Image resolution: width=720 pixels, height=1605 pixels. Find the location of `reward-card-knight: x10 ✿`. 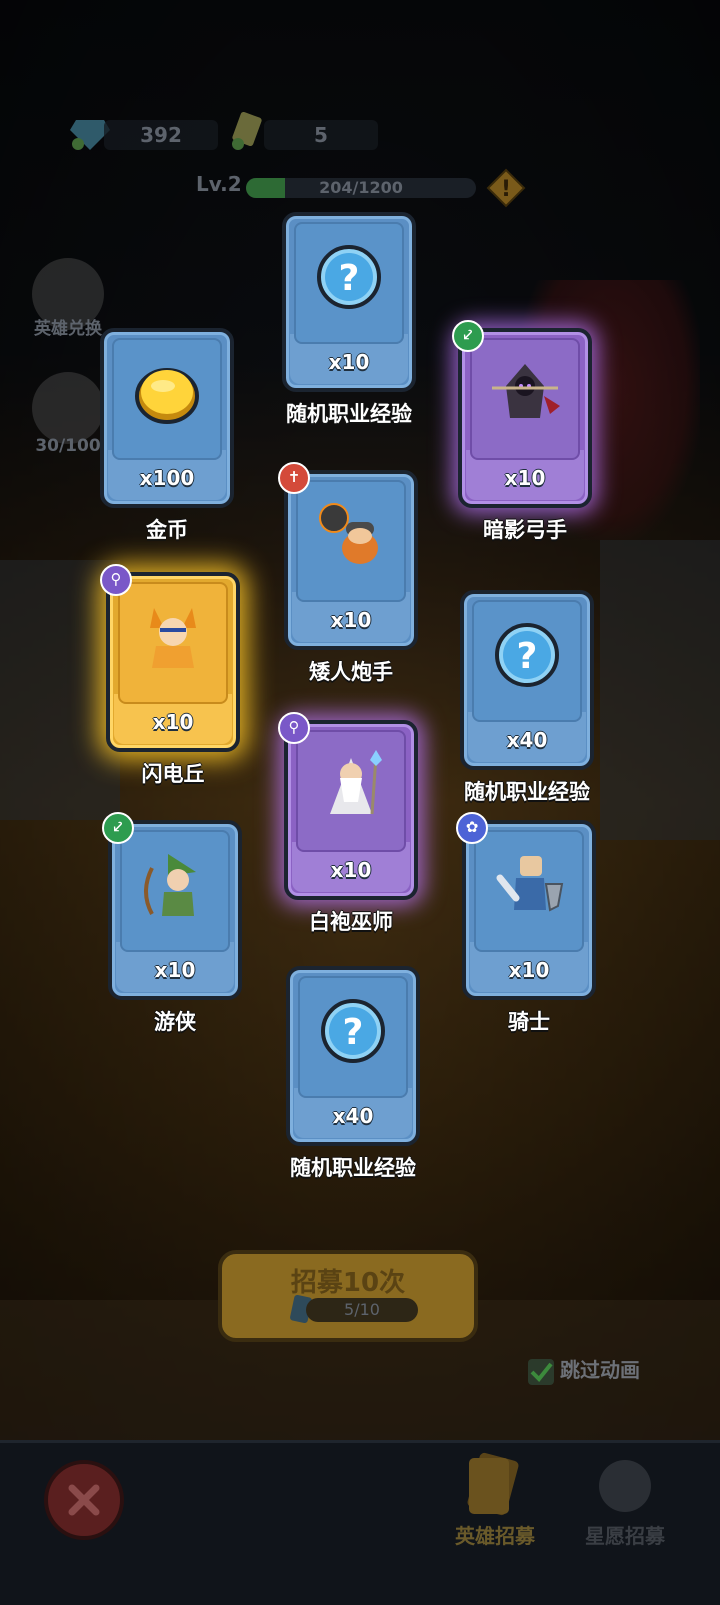

reward-card-knight: x10 ✿ is located at coordinates (526, 906).